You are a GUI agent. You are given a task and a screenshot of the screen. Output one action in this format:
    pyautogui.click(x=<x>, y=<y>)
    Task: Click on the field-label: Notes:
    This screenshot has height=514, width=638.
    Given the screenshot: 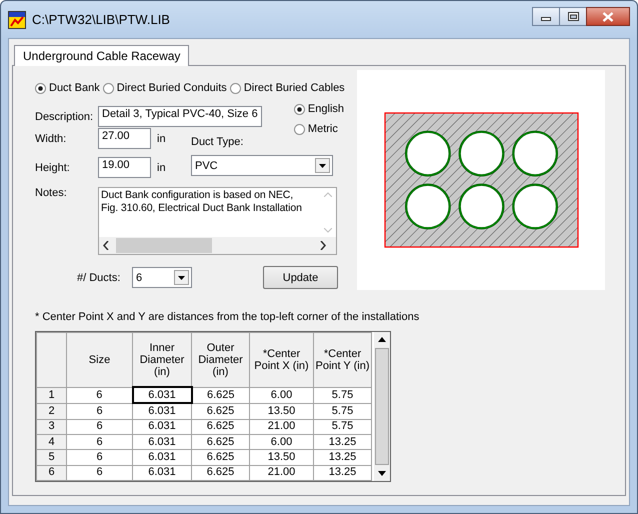 What is the action you would take?
    pyautogui.click(x=51, y=193)
    